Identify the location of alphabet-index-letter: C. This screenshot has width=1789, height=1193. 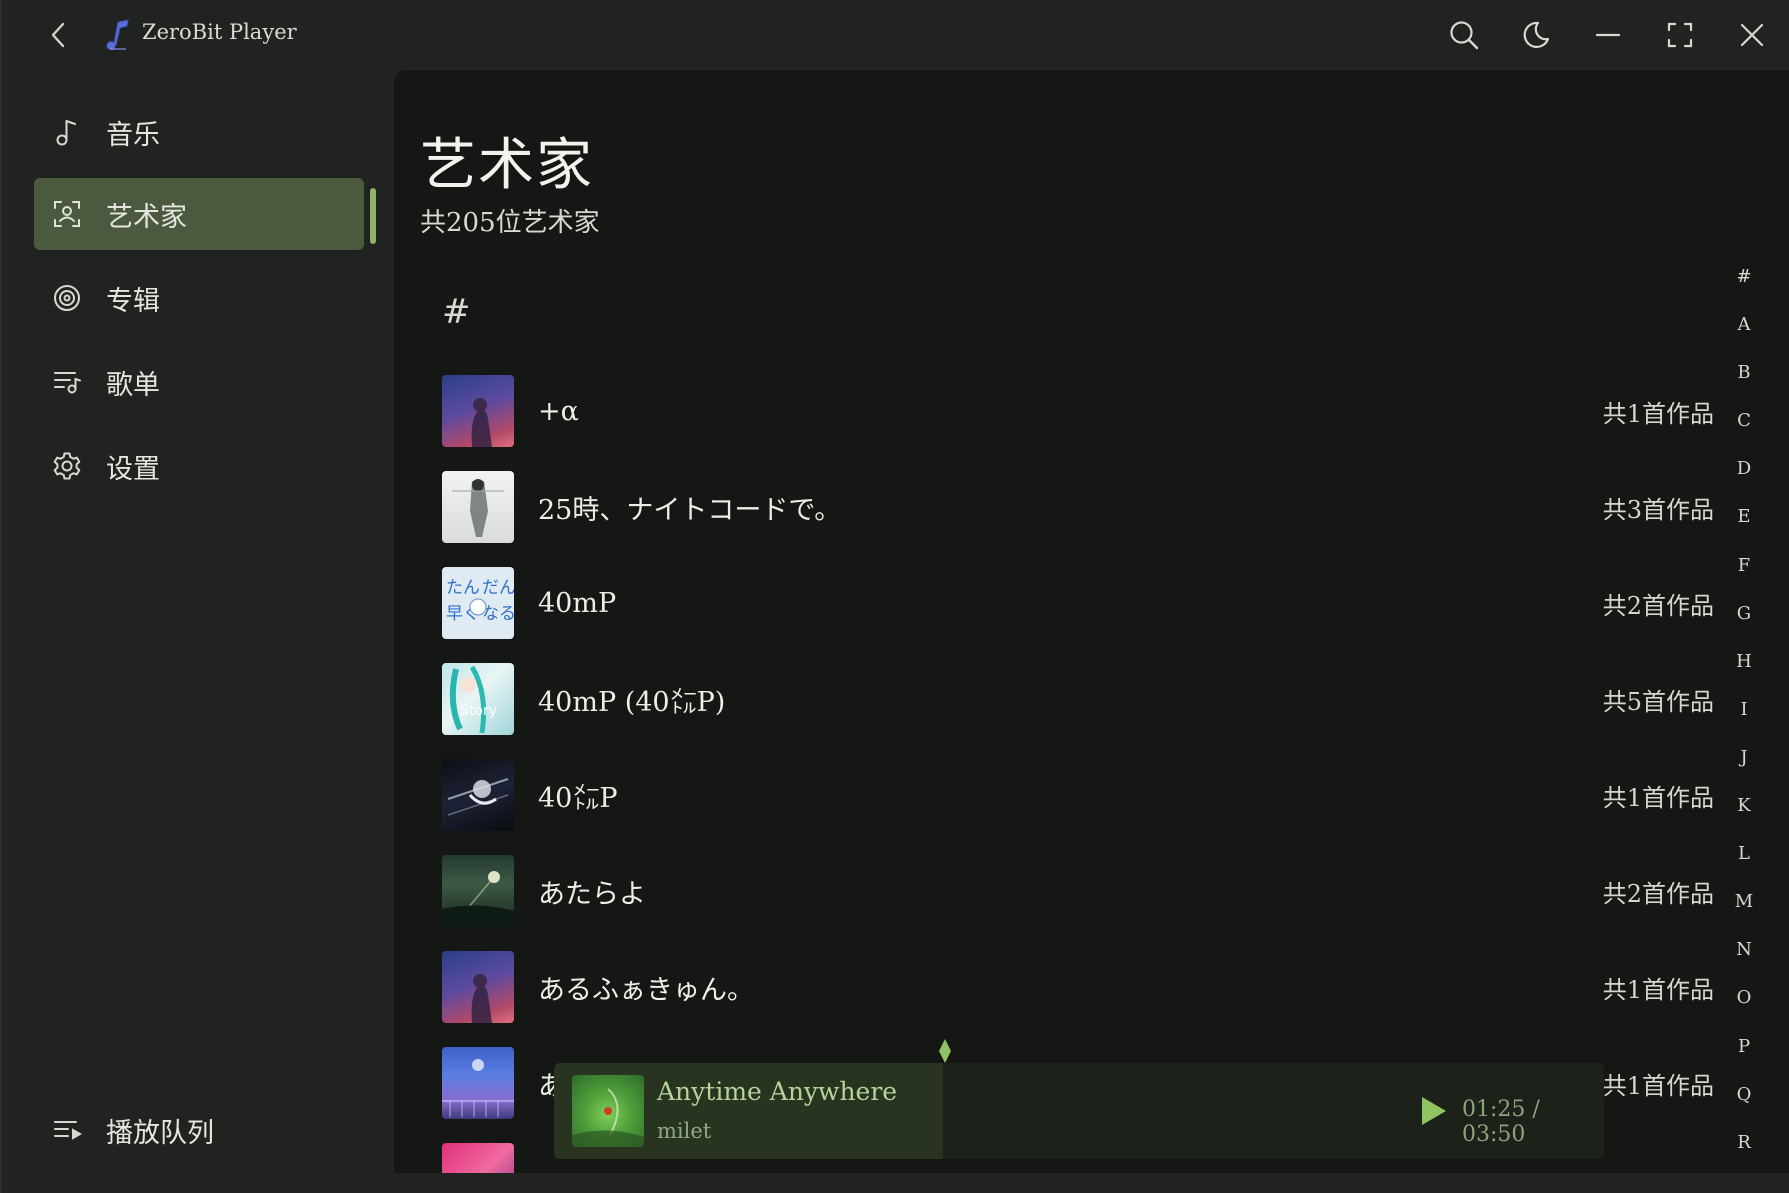
(1744, 434).